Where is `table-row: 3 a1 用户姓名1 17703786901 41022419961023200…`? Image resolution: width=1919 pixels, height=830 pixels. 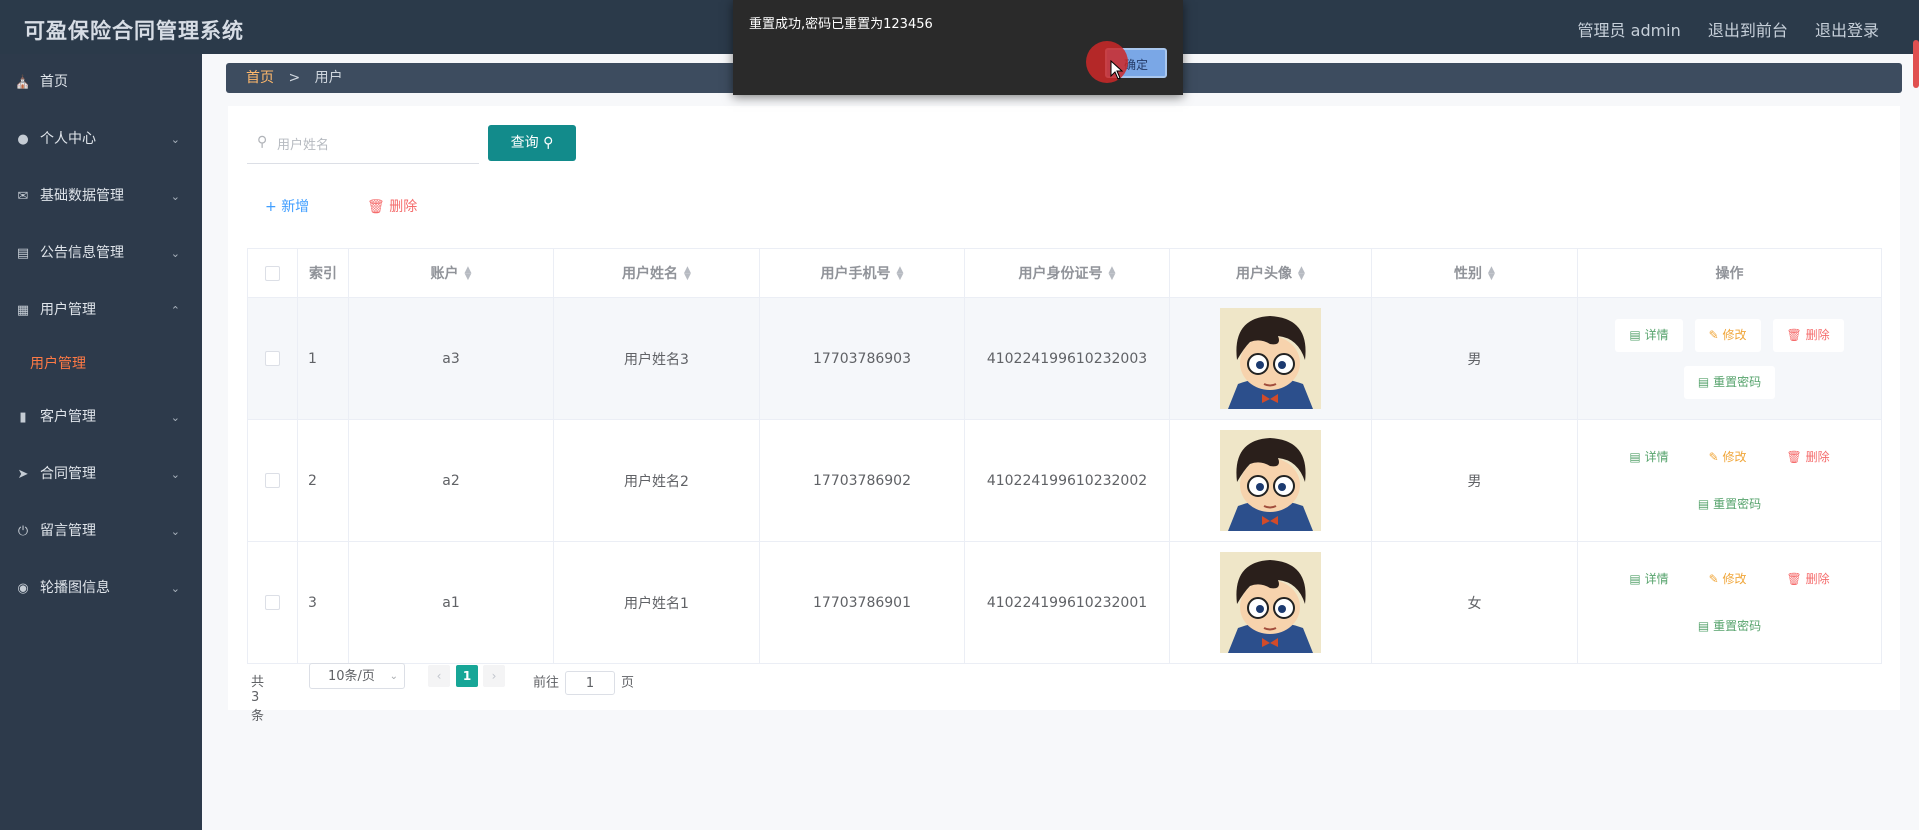
table-row: 3 a1 用户姓名1 17703786901 41022419961023200… is located at coordinates (1064, 602).